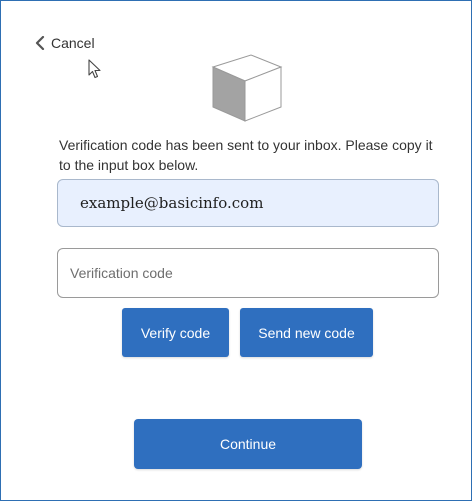  What do you see at coordinates (306, 332) in the screenshot?
I see `send-new-code-button: Send new code` at bounding box center [306, 332].